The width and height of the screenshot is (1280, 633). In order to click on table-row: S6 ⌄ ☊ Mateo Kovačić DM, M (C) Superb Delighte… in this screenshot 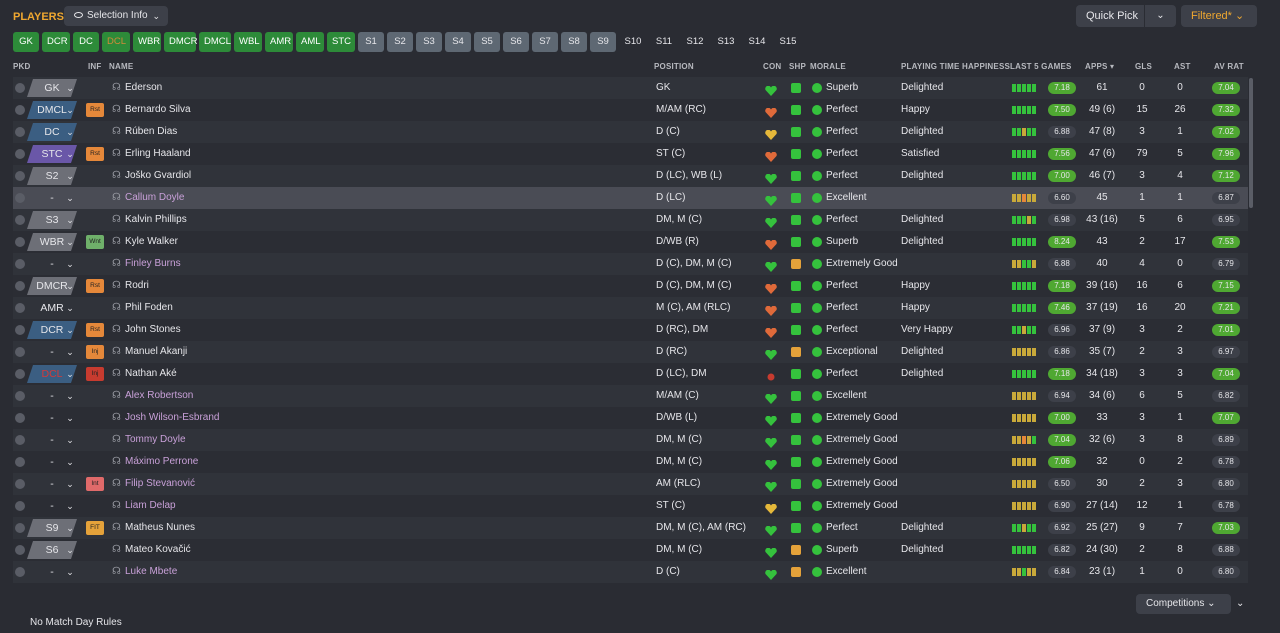, I will do `click(630, 550)`.